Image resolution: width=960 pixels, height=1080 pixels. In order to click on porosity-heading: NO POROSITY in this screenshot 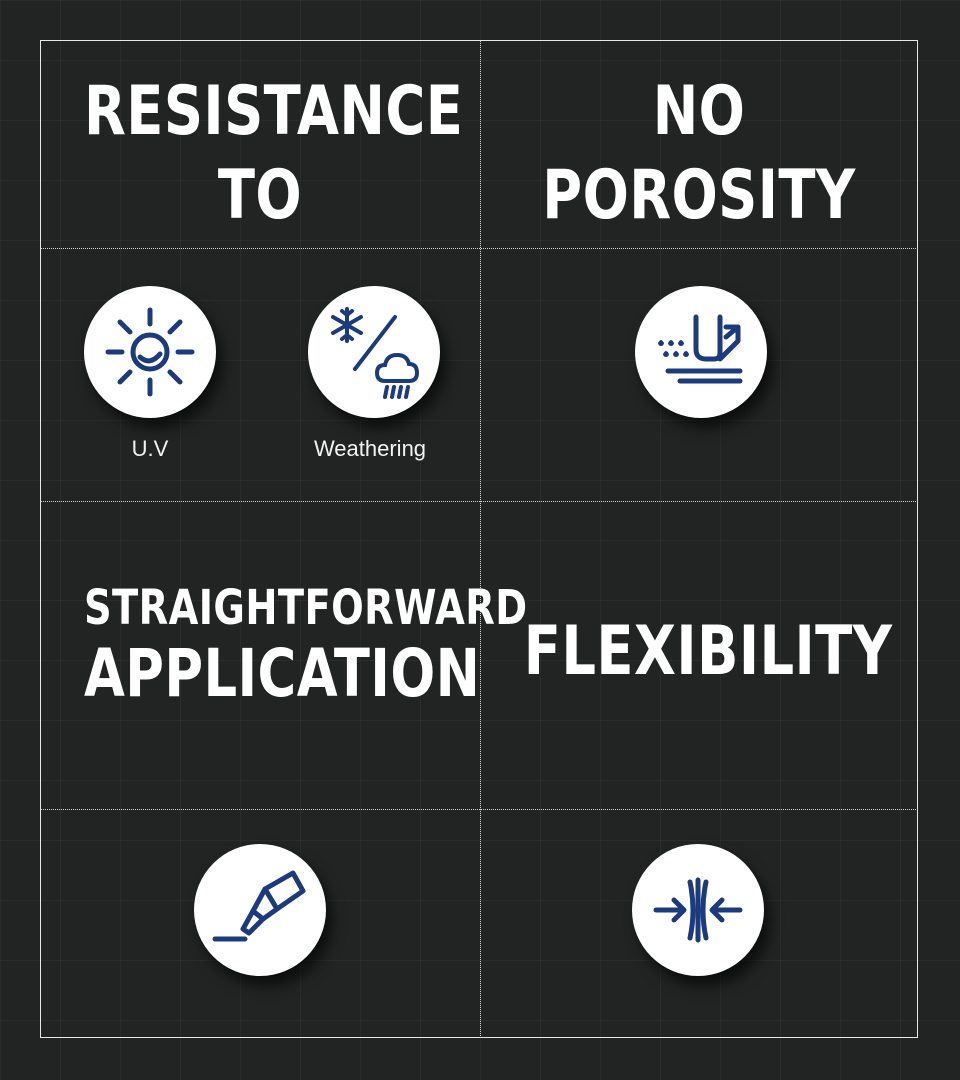, I will do `click(699, 154)`.